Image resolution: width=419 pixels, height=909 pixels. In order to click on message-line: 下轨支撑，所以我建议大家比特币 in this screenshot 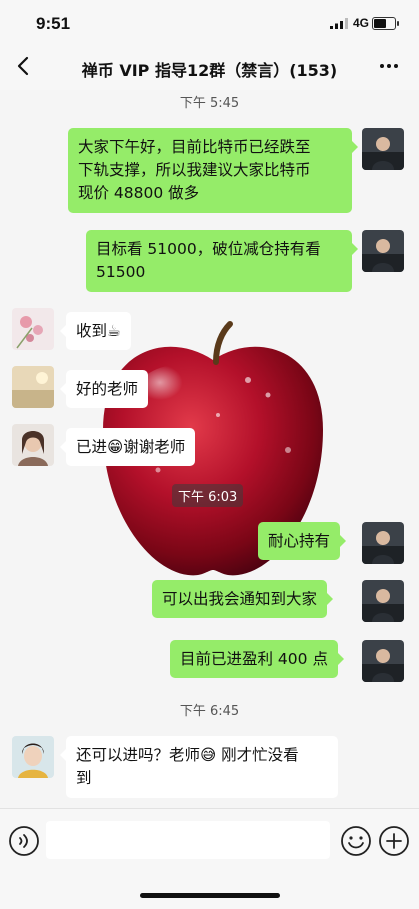, I will do `click(194, 170)`.